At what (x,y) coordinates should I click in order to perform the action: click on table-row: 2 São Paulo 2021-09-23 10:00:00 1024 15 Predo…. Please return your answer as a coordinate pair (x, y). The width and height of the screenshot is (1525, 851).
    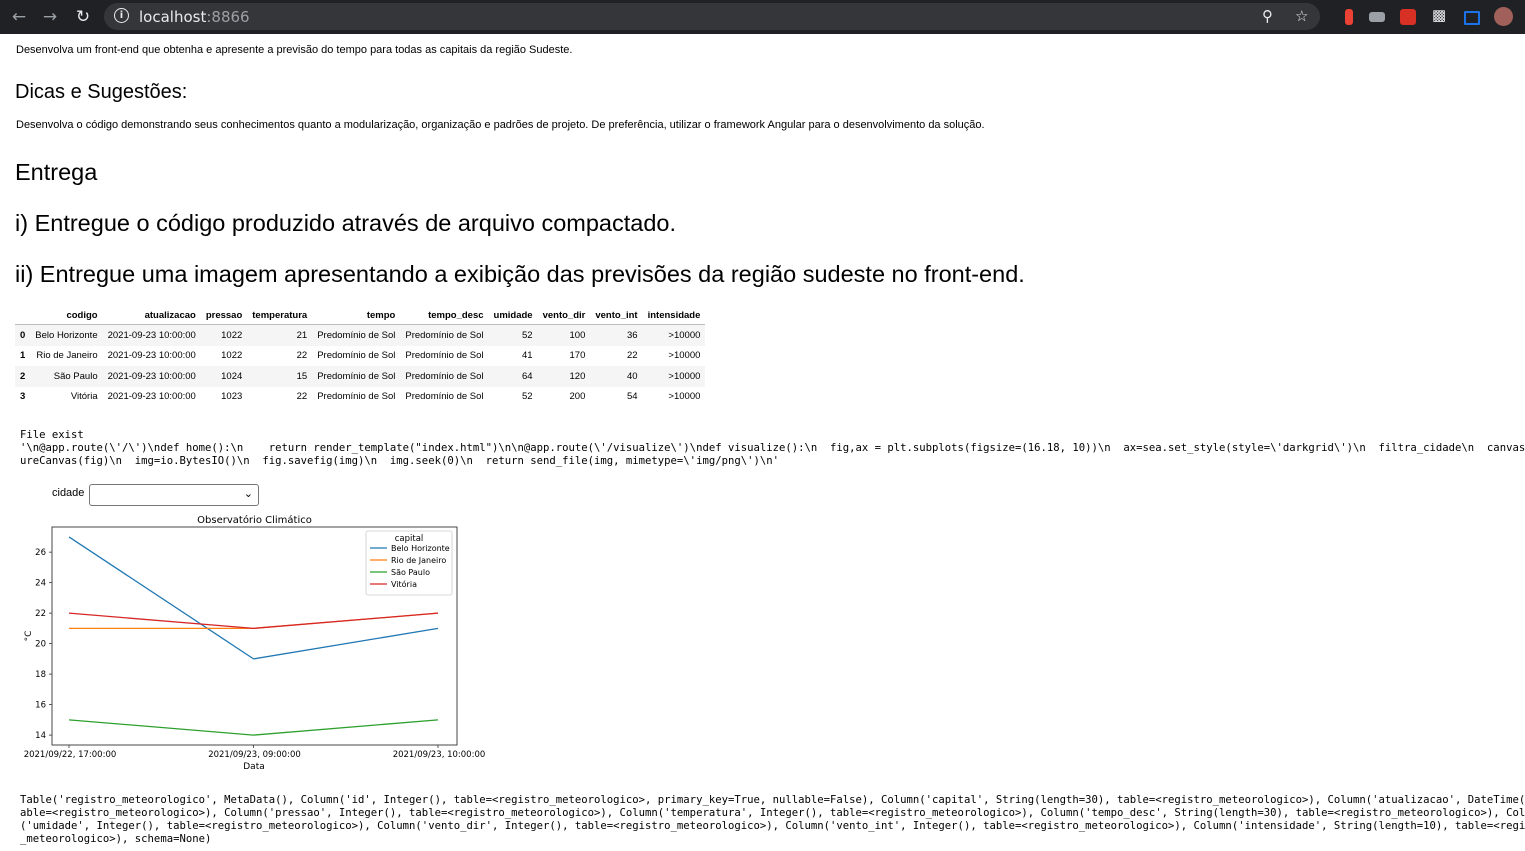
    Looking at the image, I should click on (360, 376).